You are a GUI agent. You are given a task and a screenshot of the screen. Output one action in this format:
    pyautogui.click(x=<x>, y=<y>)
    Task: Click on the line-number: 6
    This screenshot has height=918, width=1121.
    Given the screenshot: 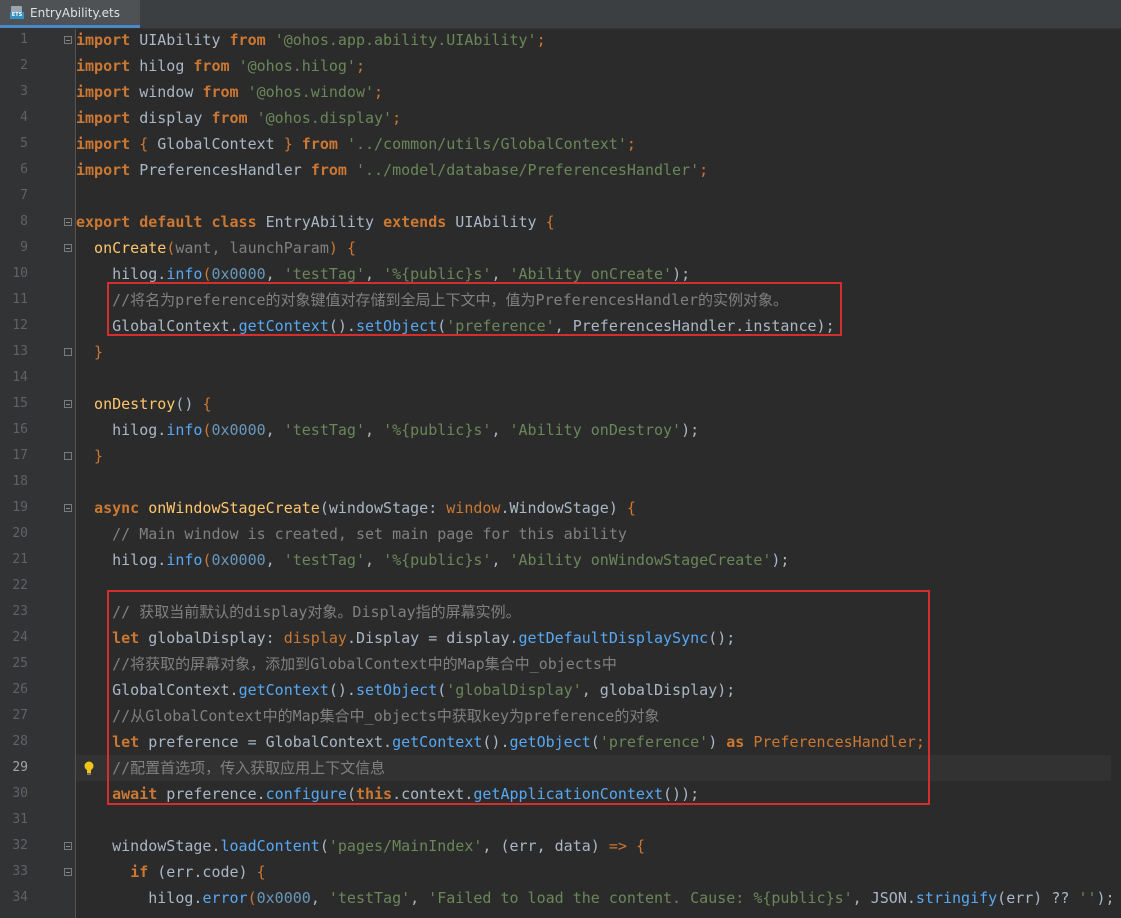 What is the action you would take?
    pyautogui.click(x=24, y=169)
    